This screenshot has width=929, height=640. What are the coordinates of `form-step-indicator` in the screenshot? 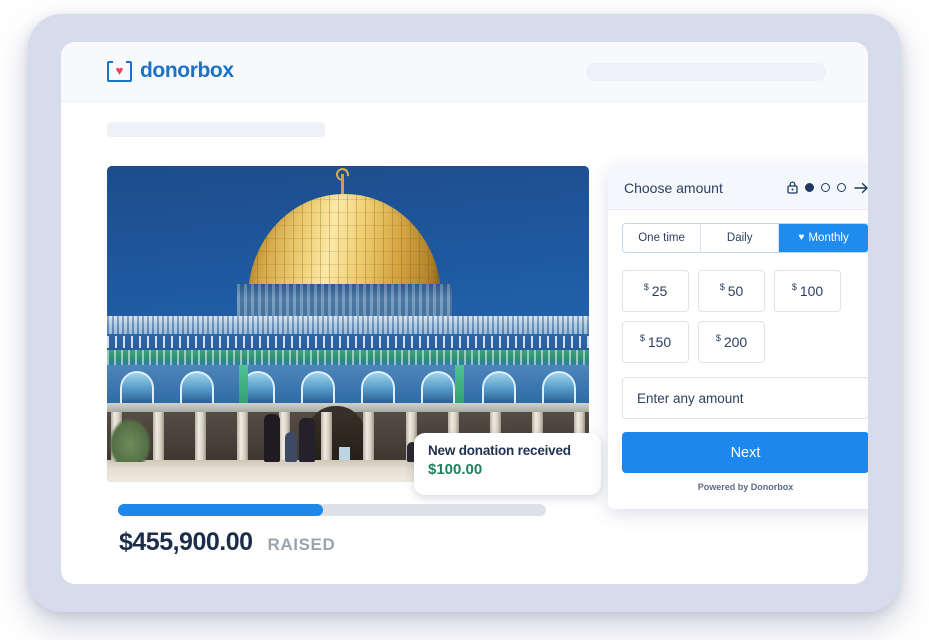 It's located at (827, 187).